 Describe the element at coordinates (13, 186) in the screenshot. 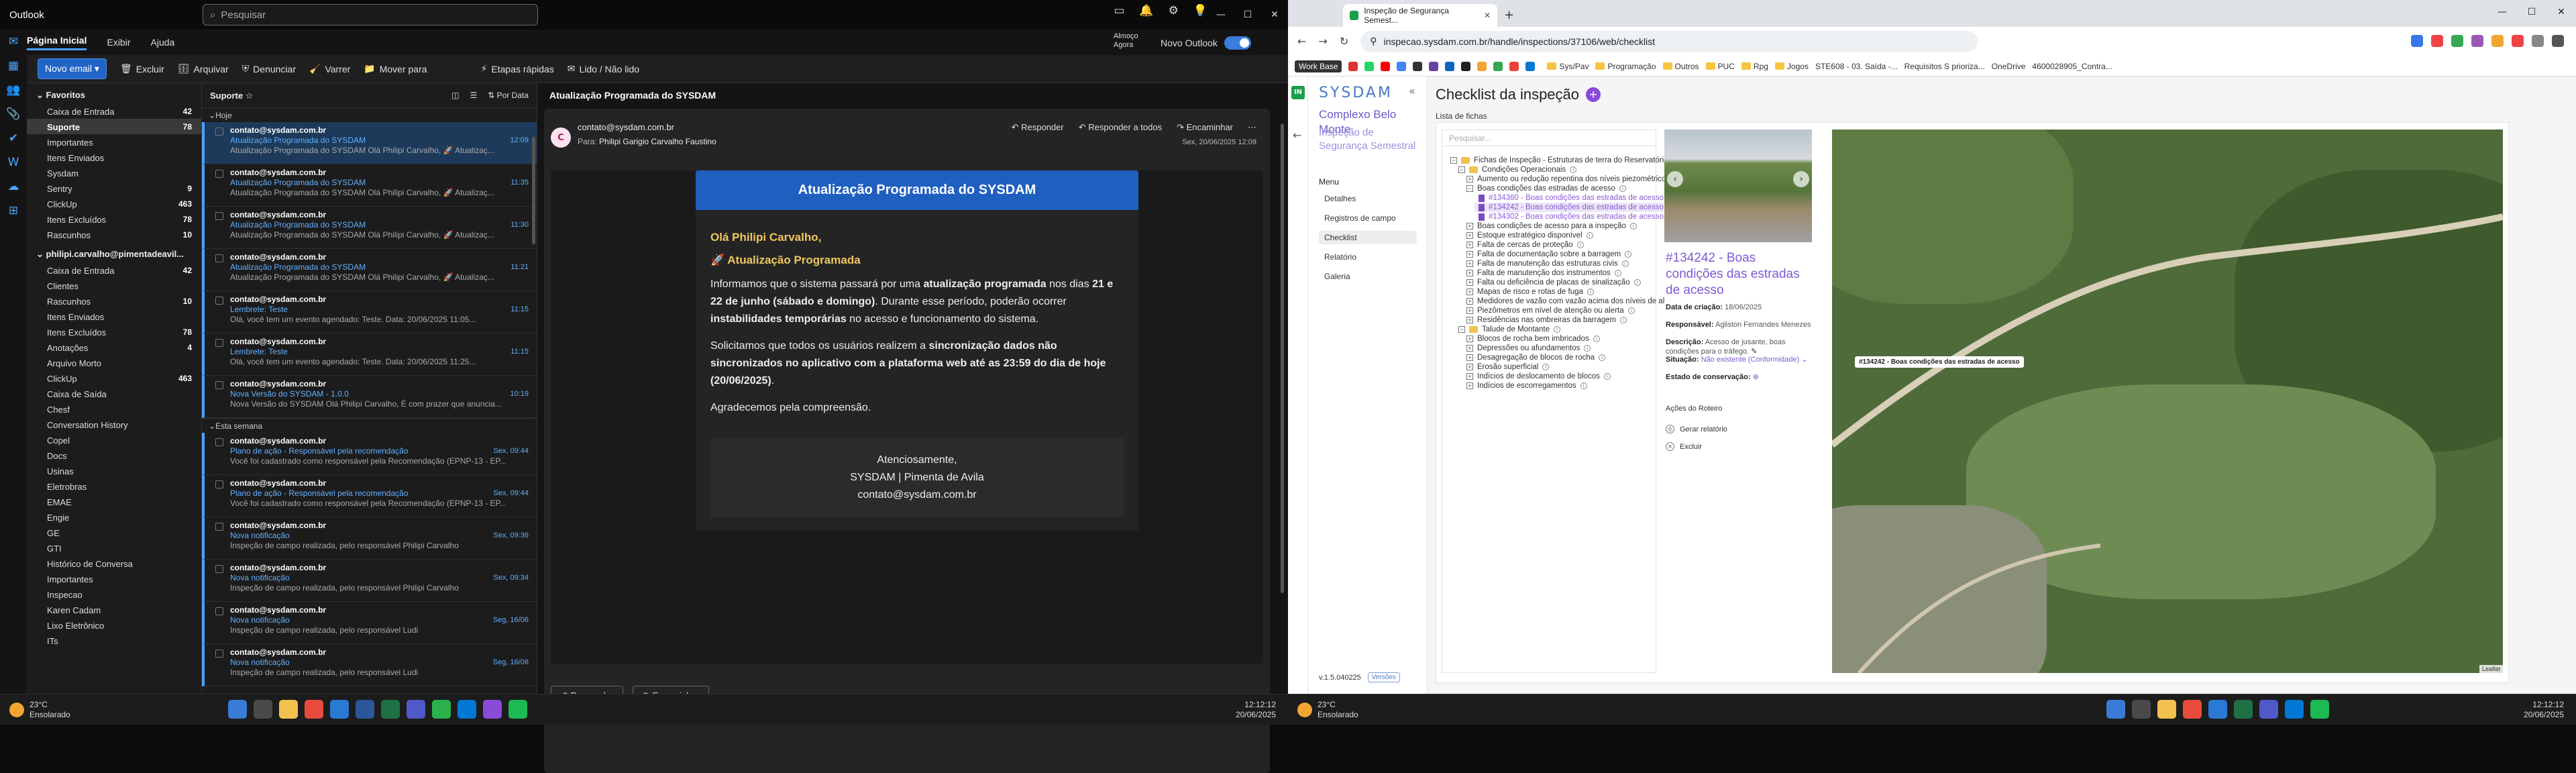

I see `onedrive-icon: ☁` at that location.